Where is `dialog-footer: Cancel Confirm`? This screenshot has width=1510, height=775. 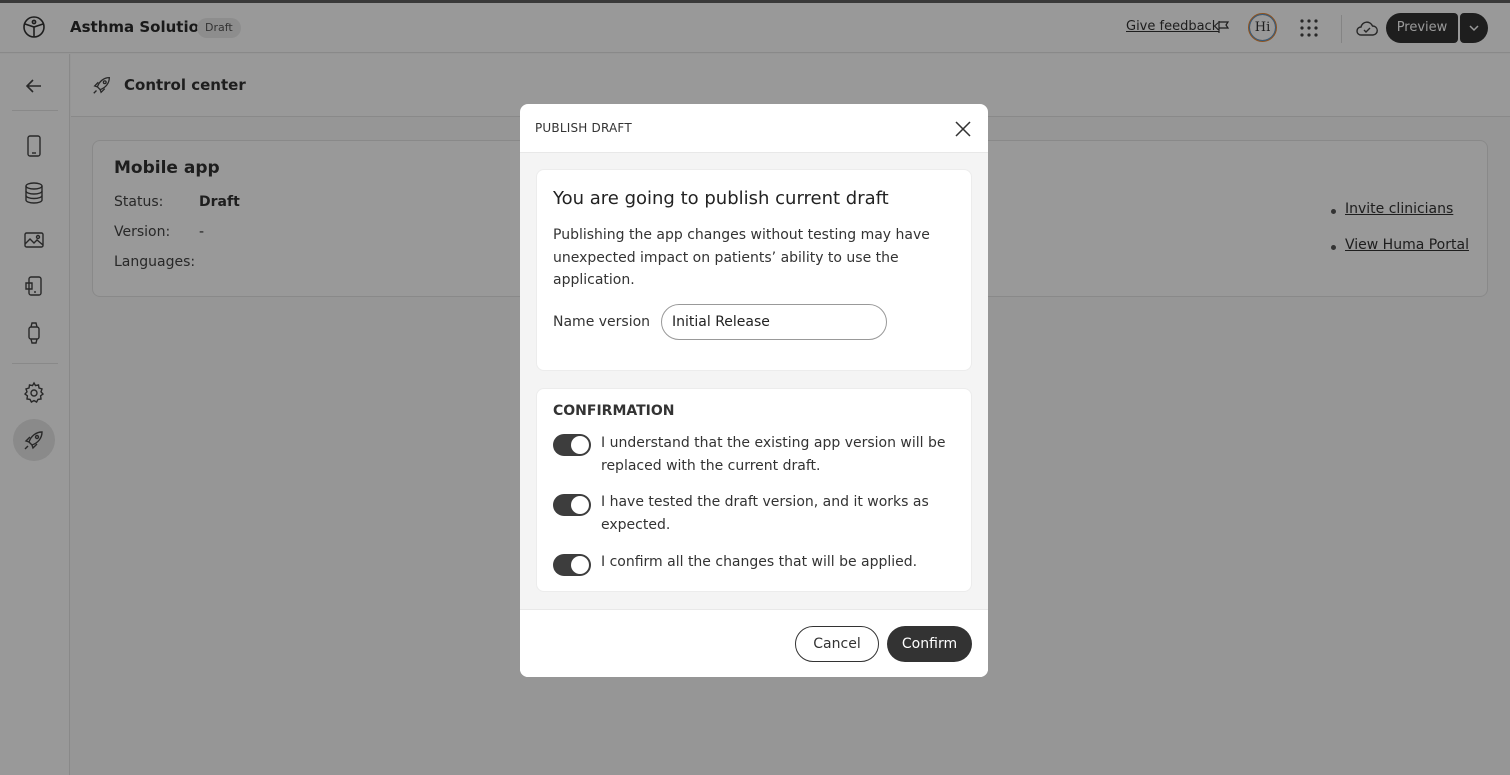
dialog-footer: Cancel Confirm is located at coordinates (754, 643).